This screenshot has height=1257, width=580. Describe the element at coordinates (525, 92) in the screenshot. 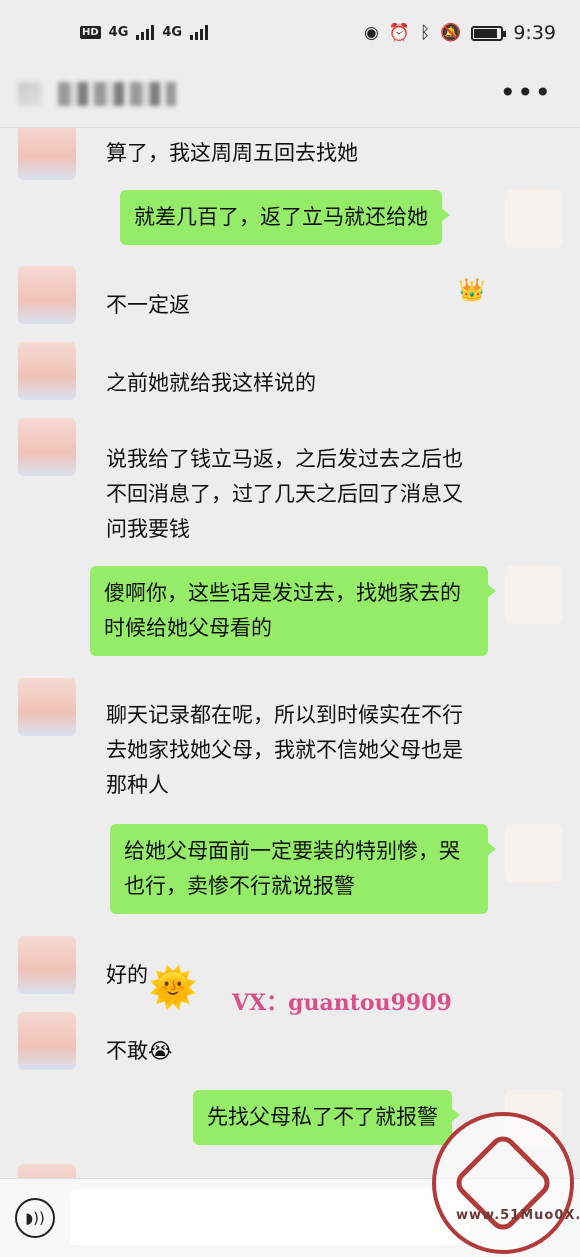

I see `more-icon: •••` at that location.